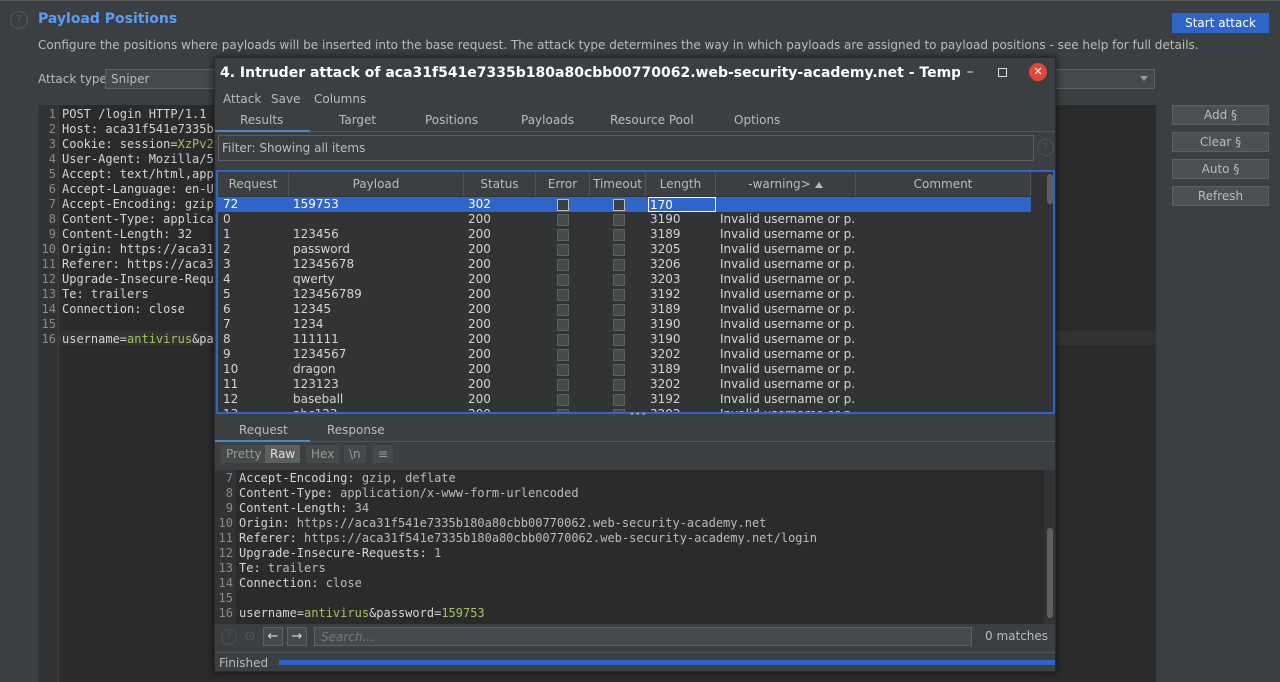 The width and height of the screenshot is (1280, 682). What do you see at coordinates (626, 148) in the screenshot?
I see `filter-bar: Filter: Showing all items` at bounding box center [626, 148].